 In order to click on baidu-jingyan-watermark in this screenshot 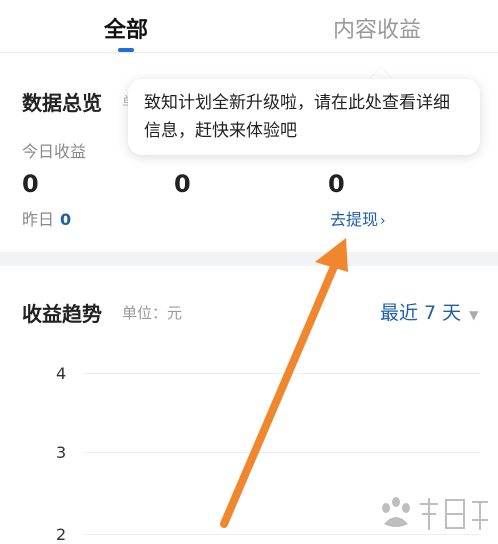, I will do `click(435, 513)`.